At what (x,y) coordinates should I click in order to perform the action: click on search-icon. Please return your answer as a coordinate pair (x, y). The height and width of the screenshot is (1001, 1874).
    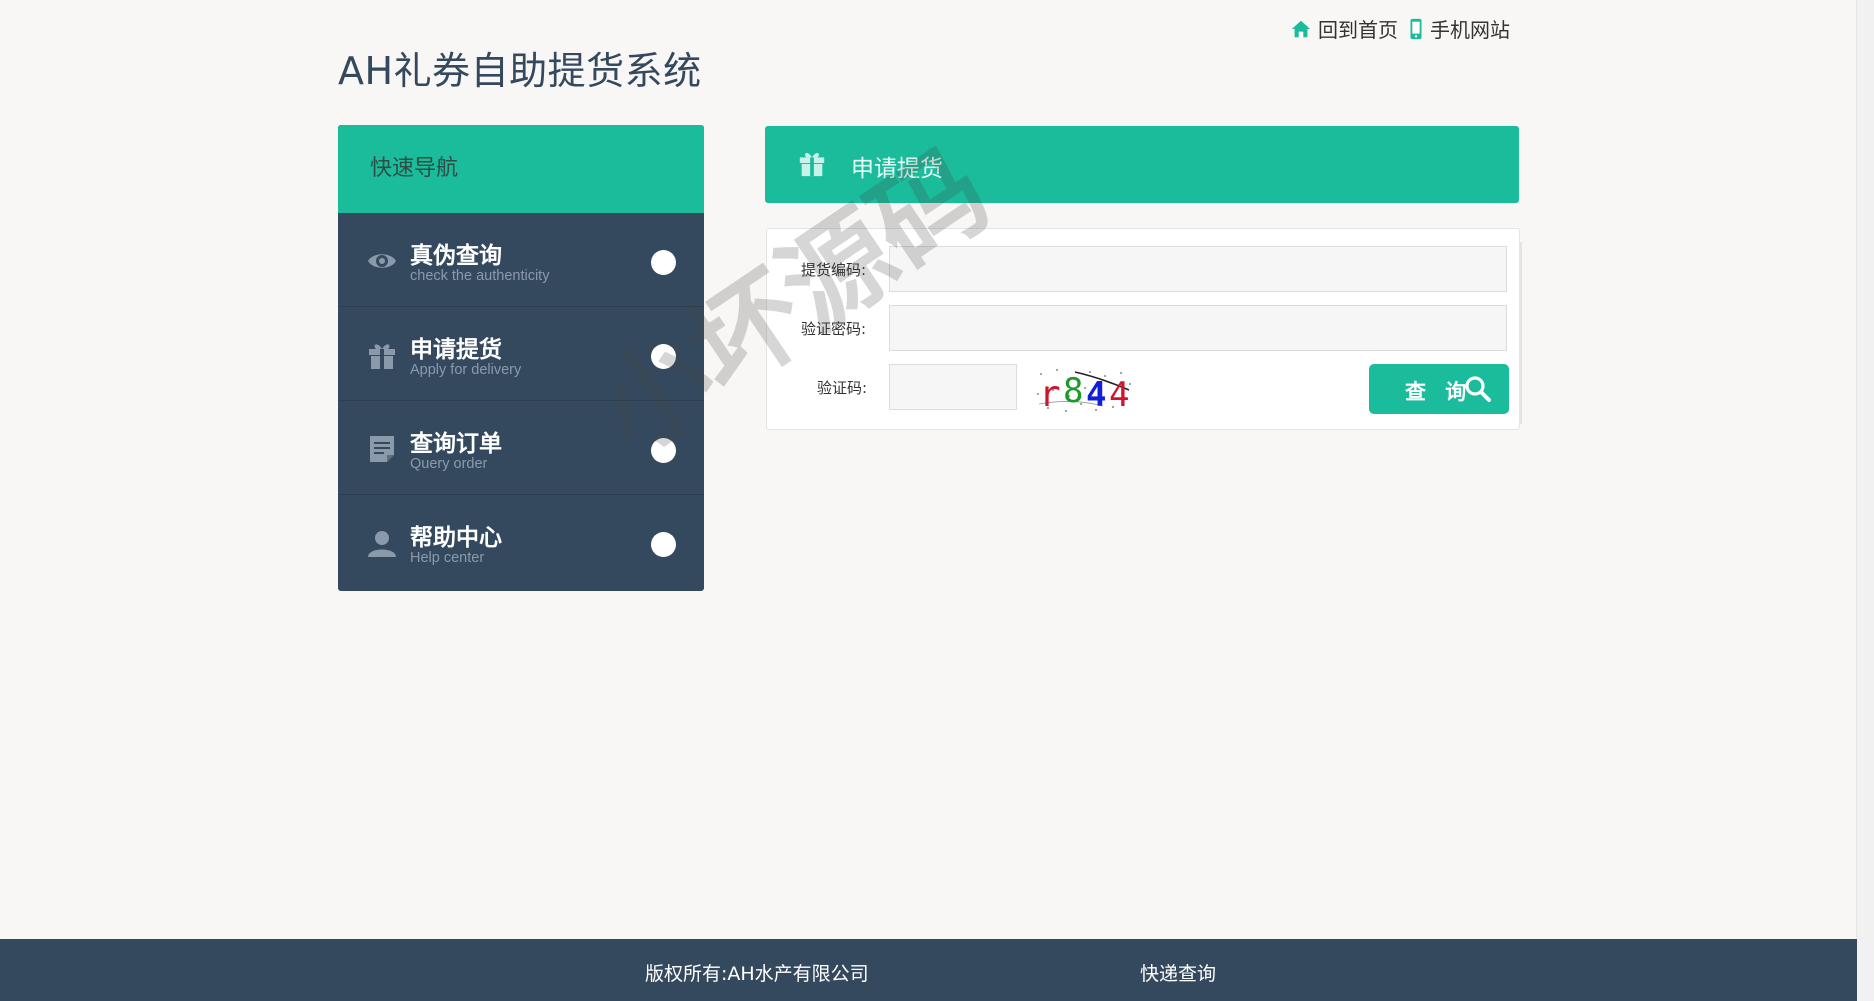
    Looking at the image, I should click on (1478, 389).